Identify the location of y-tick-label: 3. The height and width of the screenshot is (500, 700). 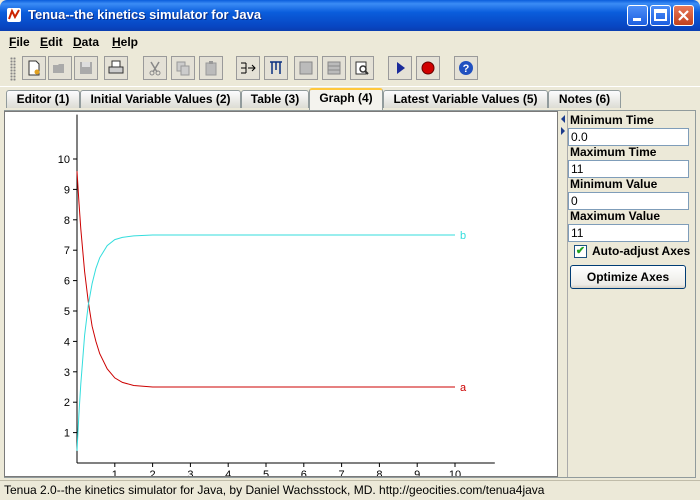
(67, 373).